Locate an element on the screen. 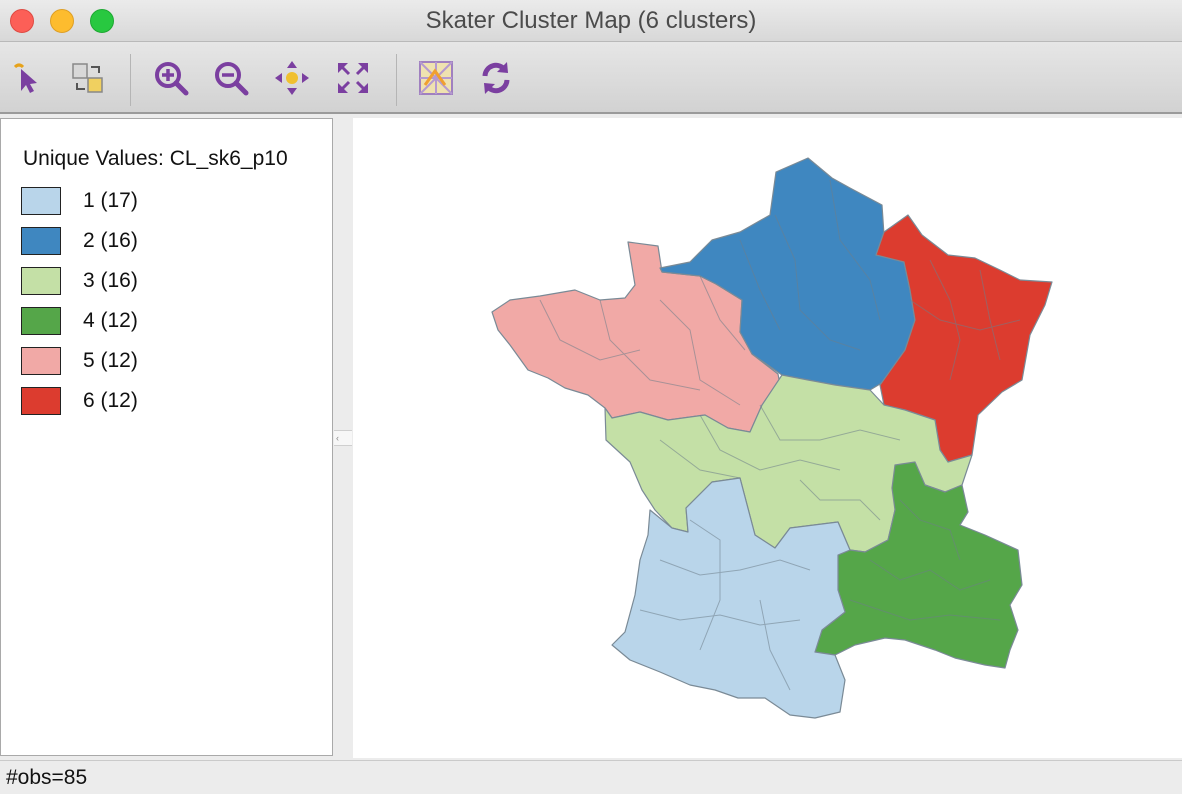 The width and height of the screenshot is (1182, 794). pointer-icon is located at coordinates (25, 78).